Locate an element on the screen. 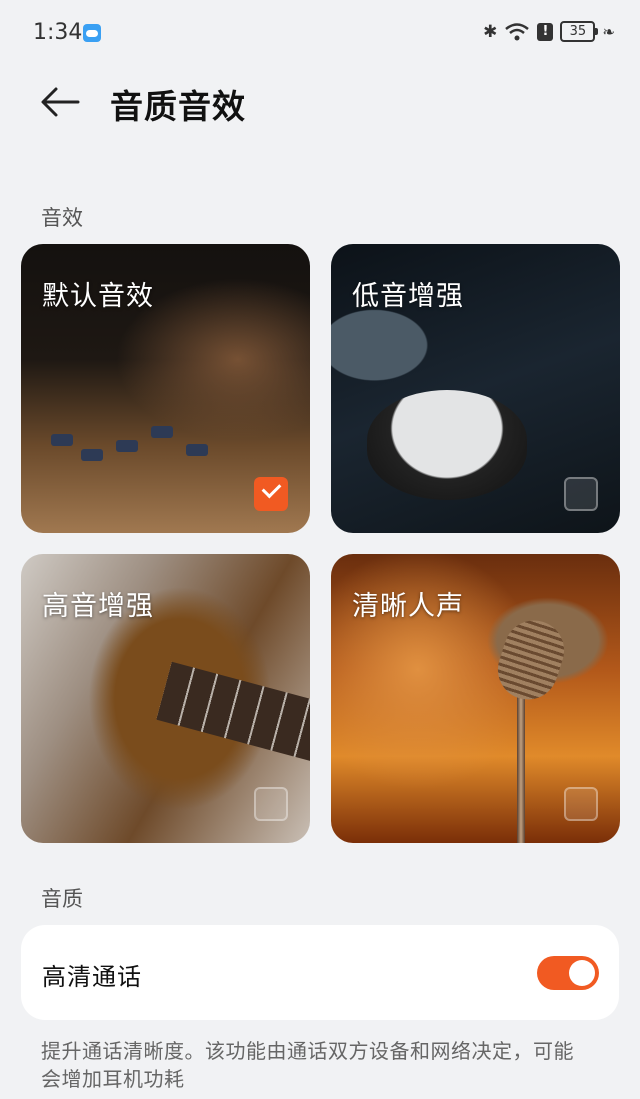 Image resolution: width=640 pixels, height=1099 pixels. battery-icon: 35 is located at coordinates (579, 31).